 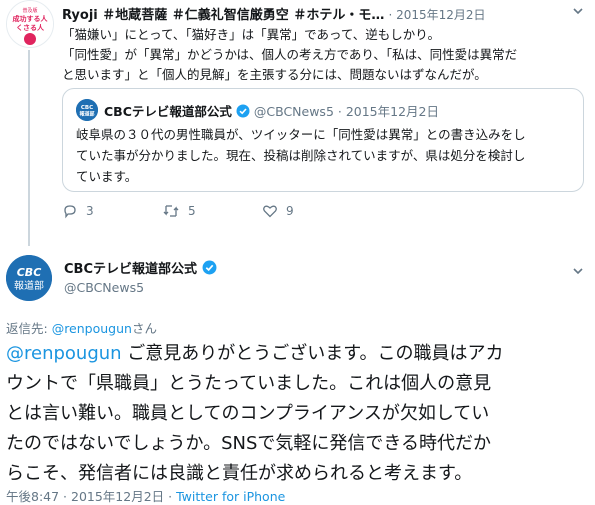 What do you see at coordinates (251, 34) in the screenshot?
I see `tweet-text-line: 「猫嫌い」にとって、「猫好き」は「異常」であって、逆もしかり。` at bounding box center [251, 34].